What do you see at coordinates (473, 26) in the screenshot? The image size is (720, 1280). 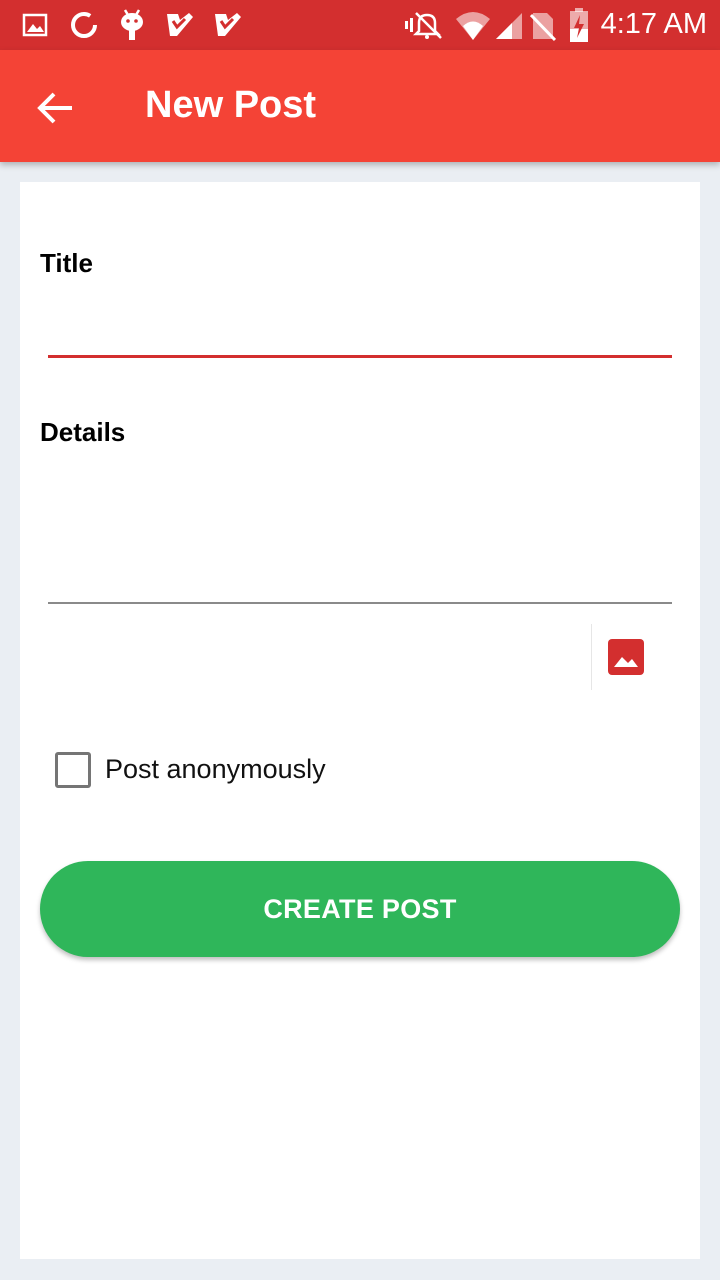 I see `wifi-icon` at bounding box center [473, 26].